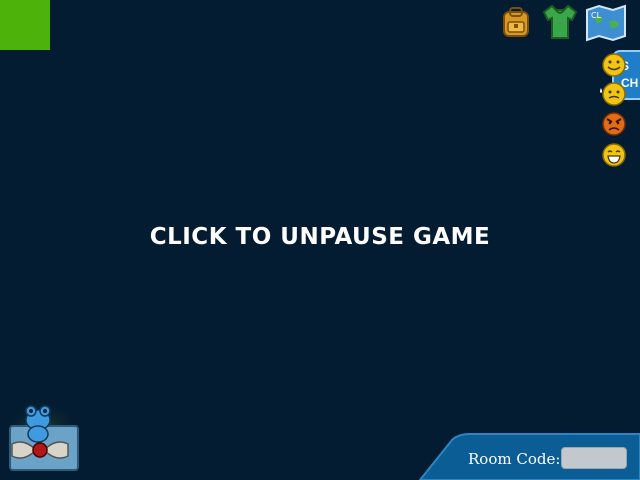  I want to click on angry-emote-icon, so click(614, 124).